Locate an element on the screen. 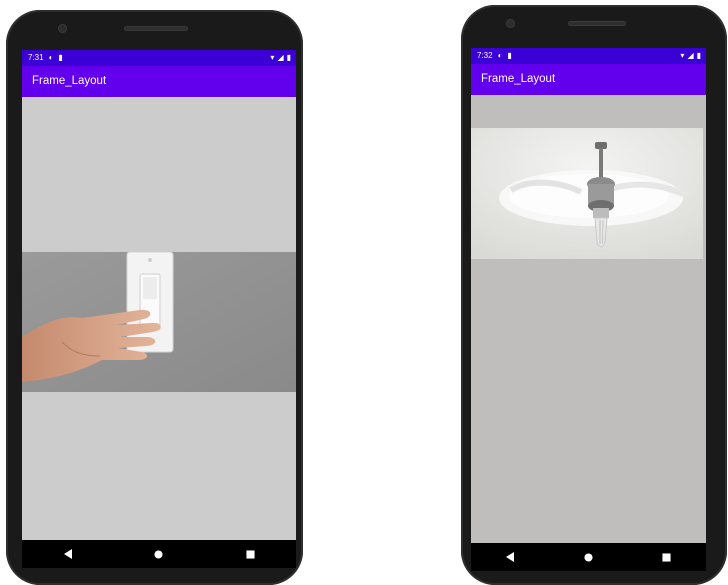  light-switch-image is located at coordinates (159, 322).